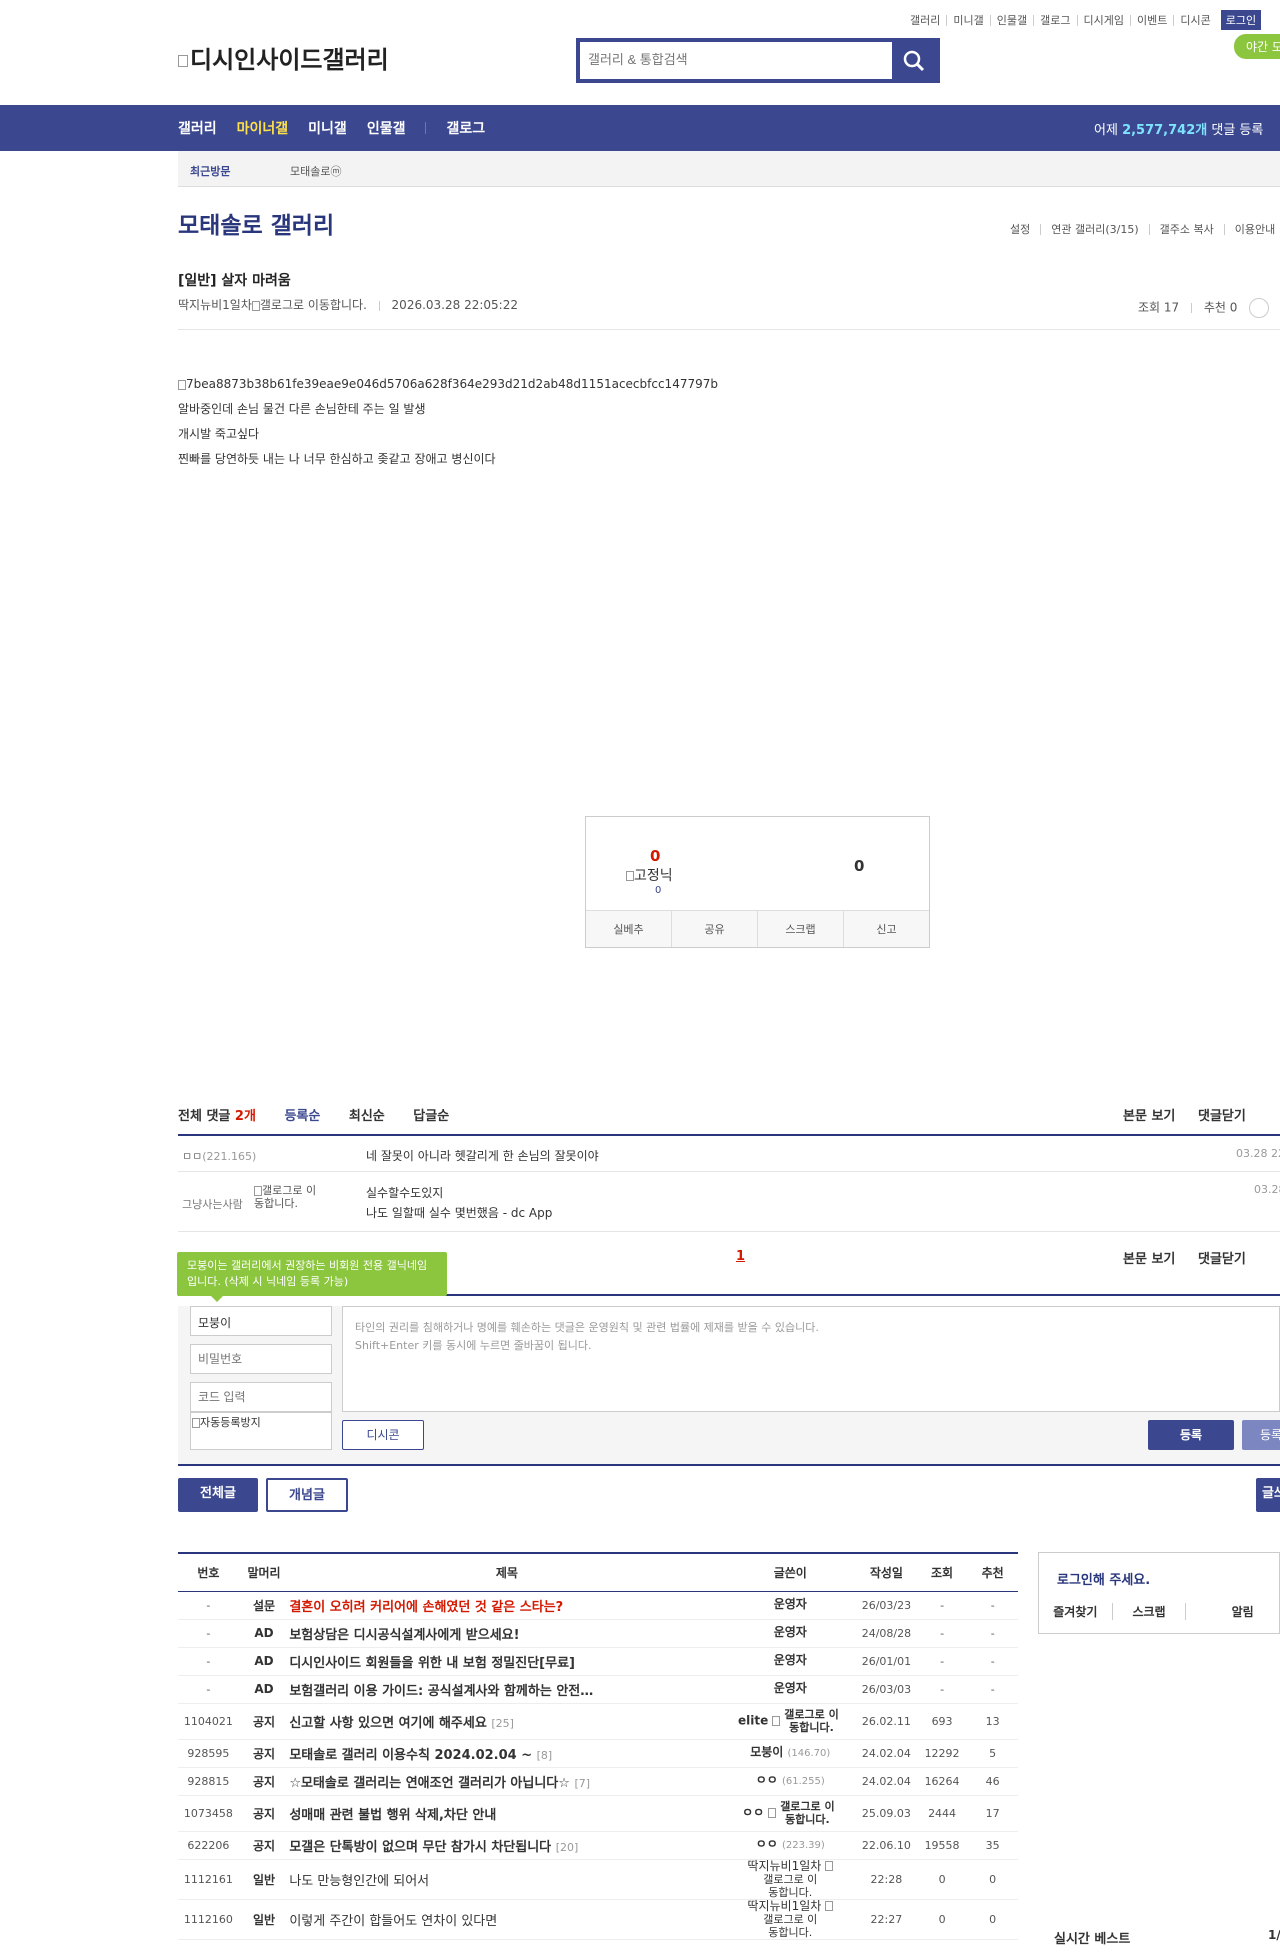 This screenshot has width=1280, height=1952. I want to click on post-title-cell: 모갤은 단톡방이 없으며 무단 참가시 차단됩니다 [20], so click(507, 1845).